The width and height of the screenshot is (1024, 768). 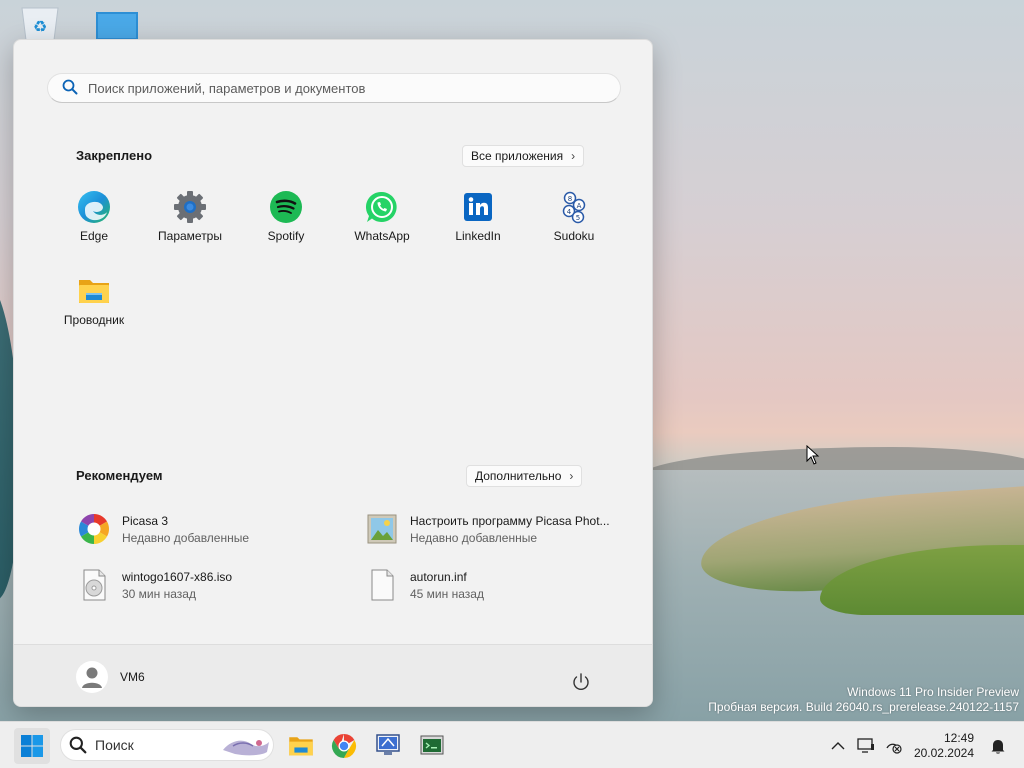 What do you see at coordinates (114, 155) in the screenshot?
I see `pinned-section-title: Закреплено` at bounding box center [114, 155].